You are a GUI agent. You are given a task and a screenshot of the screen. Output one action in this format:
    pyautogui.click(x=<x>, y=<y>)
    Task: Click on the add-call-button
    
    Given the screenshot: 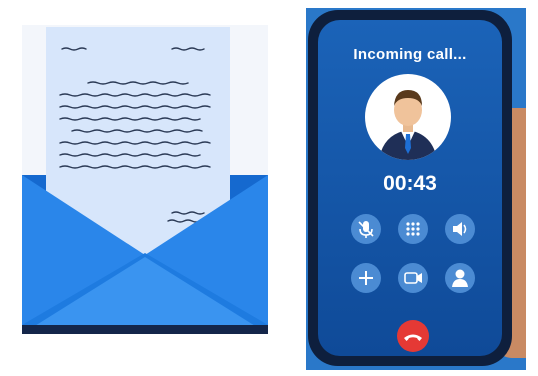 What is the action you would take?
    pyautogui.click(x=366, y=278)
    